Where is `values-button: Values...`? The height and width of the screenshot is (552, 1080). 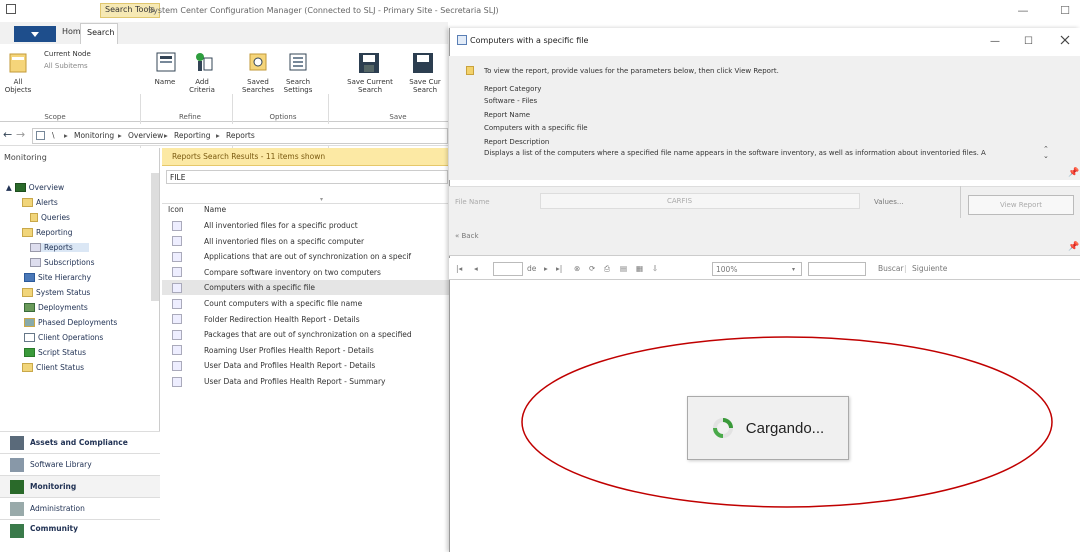 values-button: Values... is located at coordinates (889, 202).